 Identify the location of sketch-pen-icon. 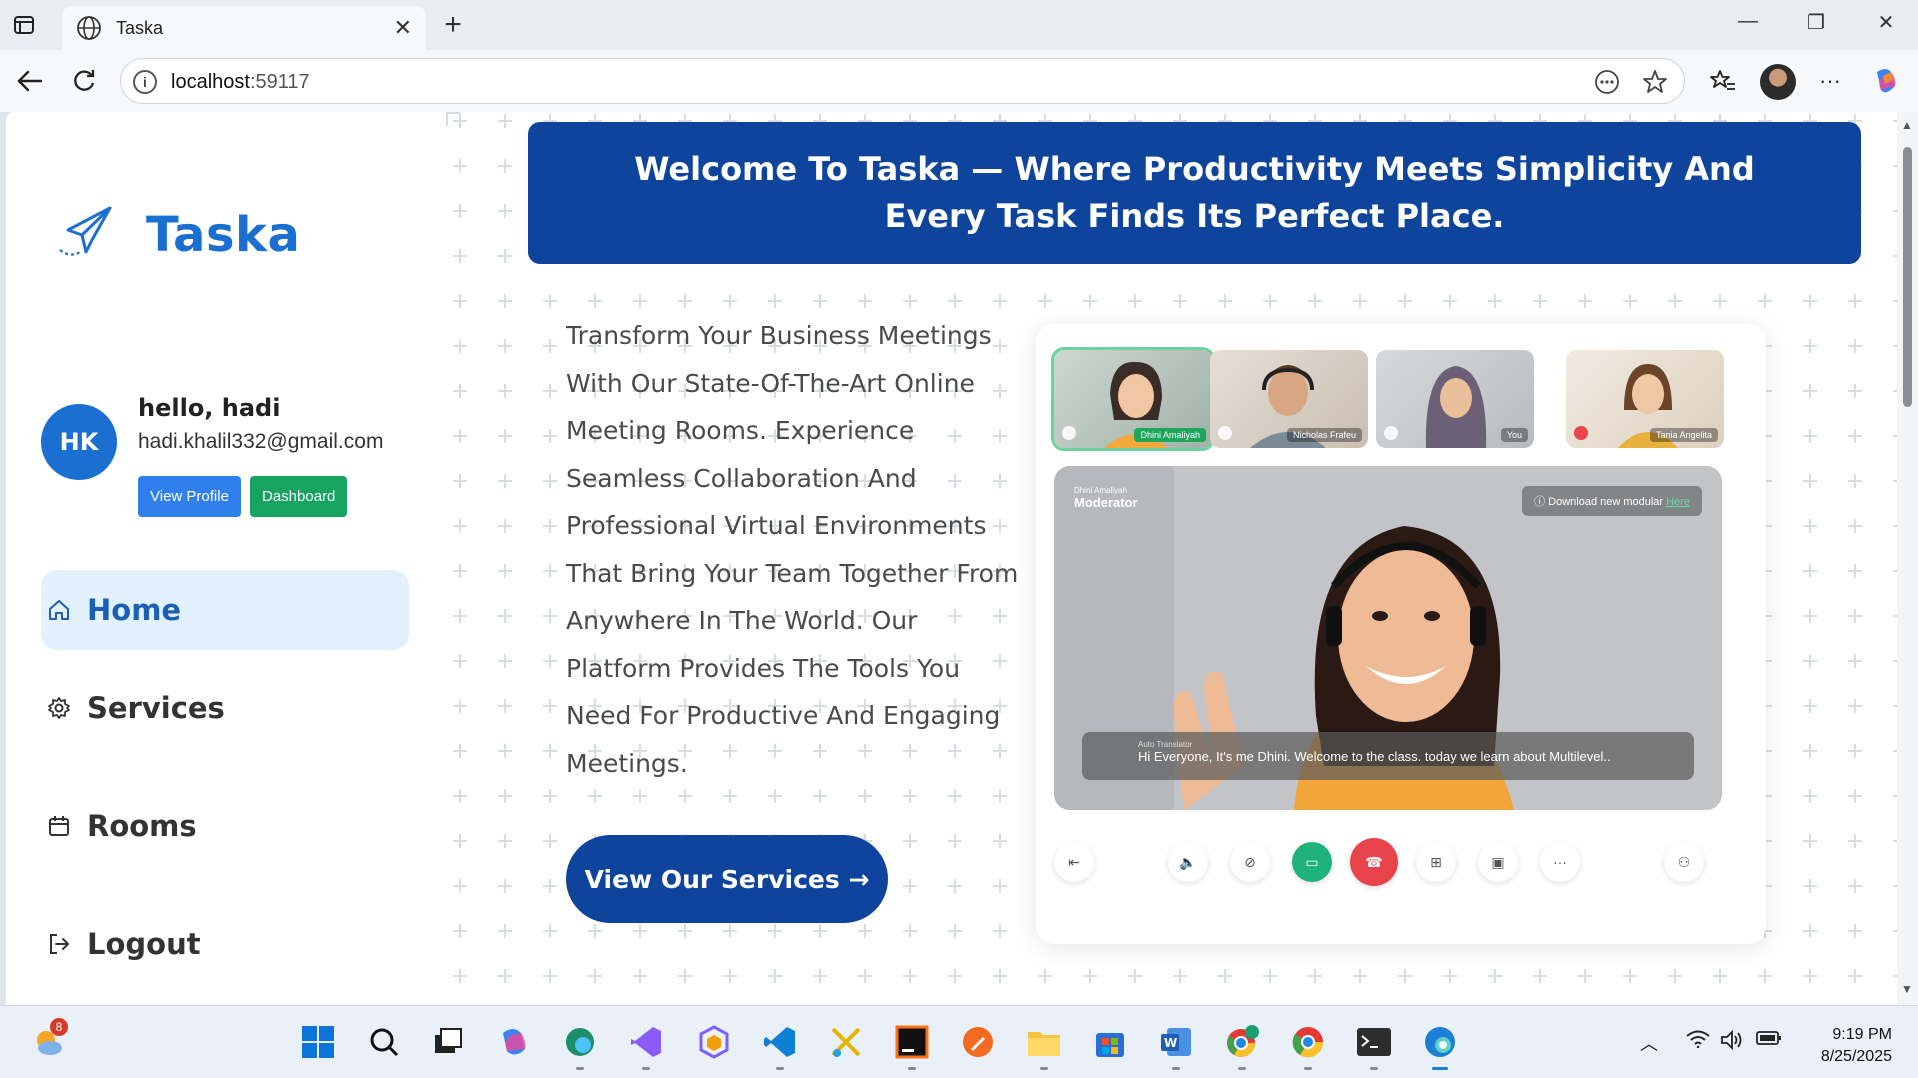
(978, 1042).